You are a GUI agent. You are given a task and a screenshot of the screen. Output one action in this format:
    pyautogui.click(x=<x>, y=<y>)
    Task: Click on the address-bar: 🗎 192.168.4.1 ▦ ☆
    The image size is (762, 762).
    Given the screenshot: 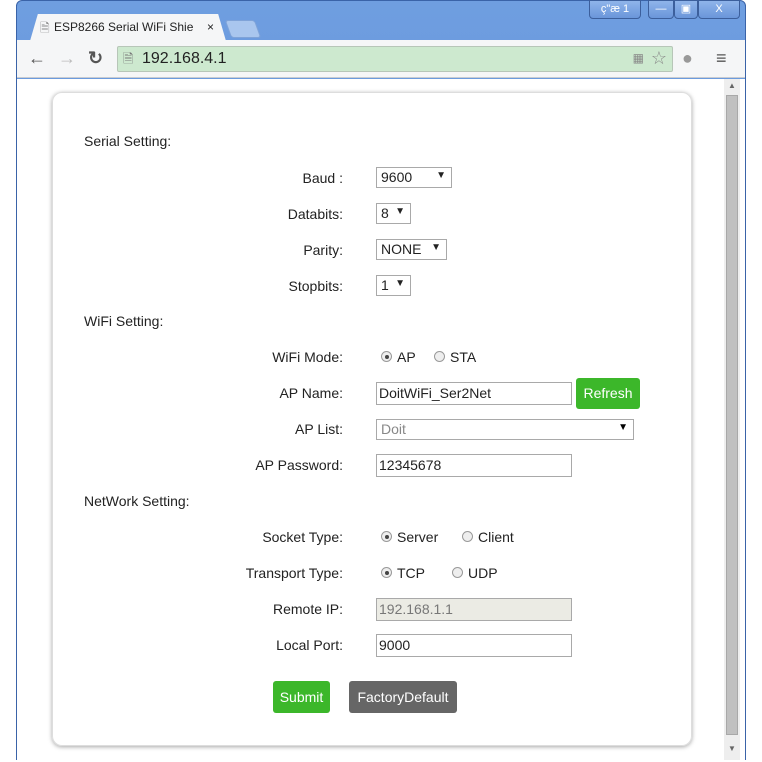 What is the action you would take?
    pyautogui.click(x=395, y=59)
    